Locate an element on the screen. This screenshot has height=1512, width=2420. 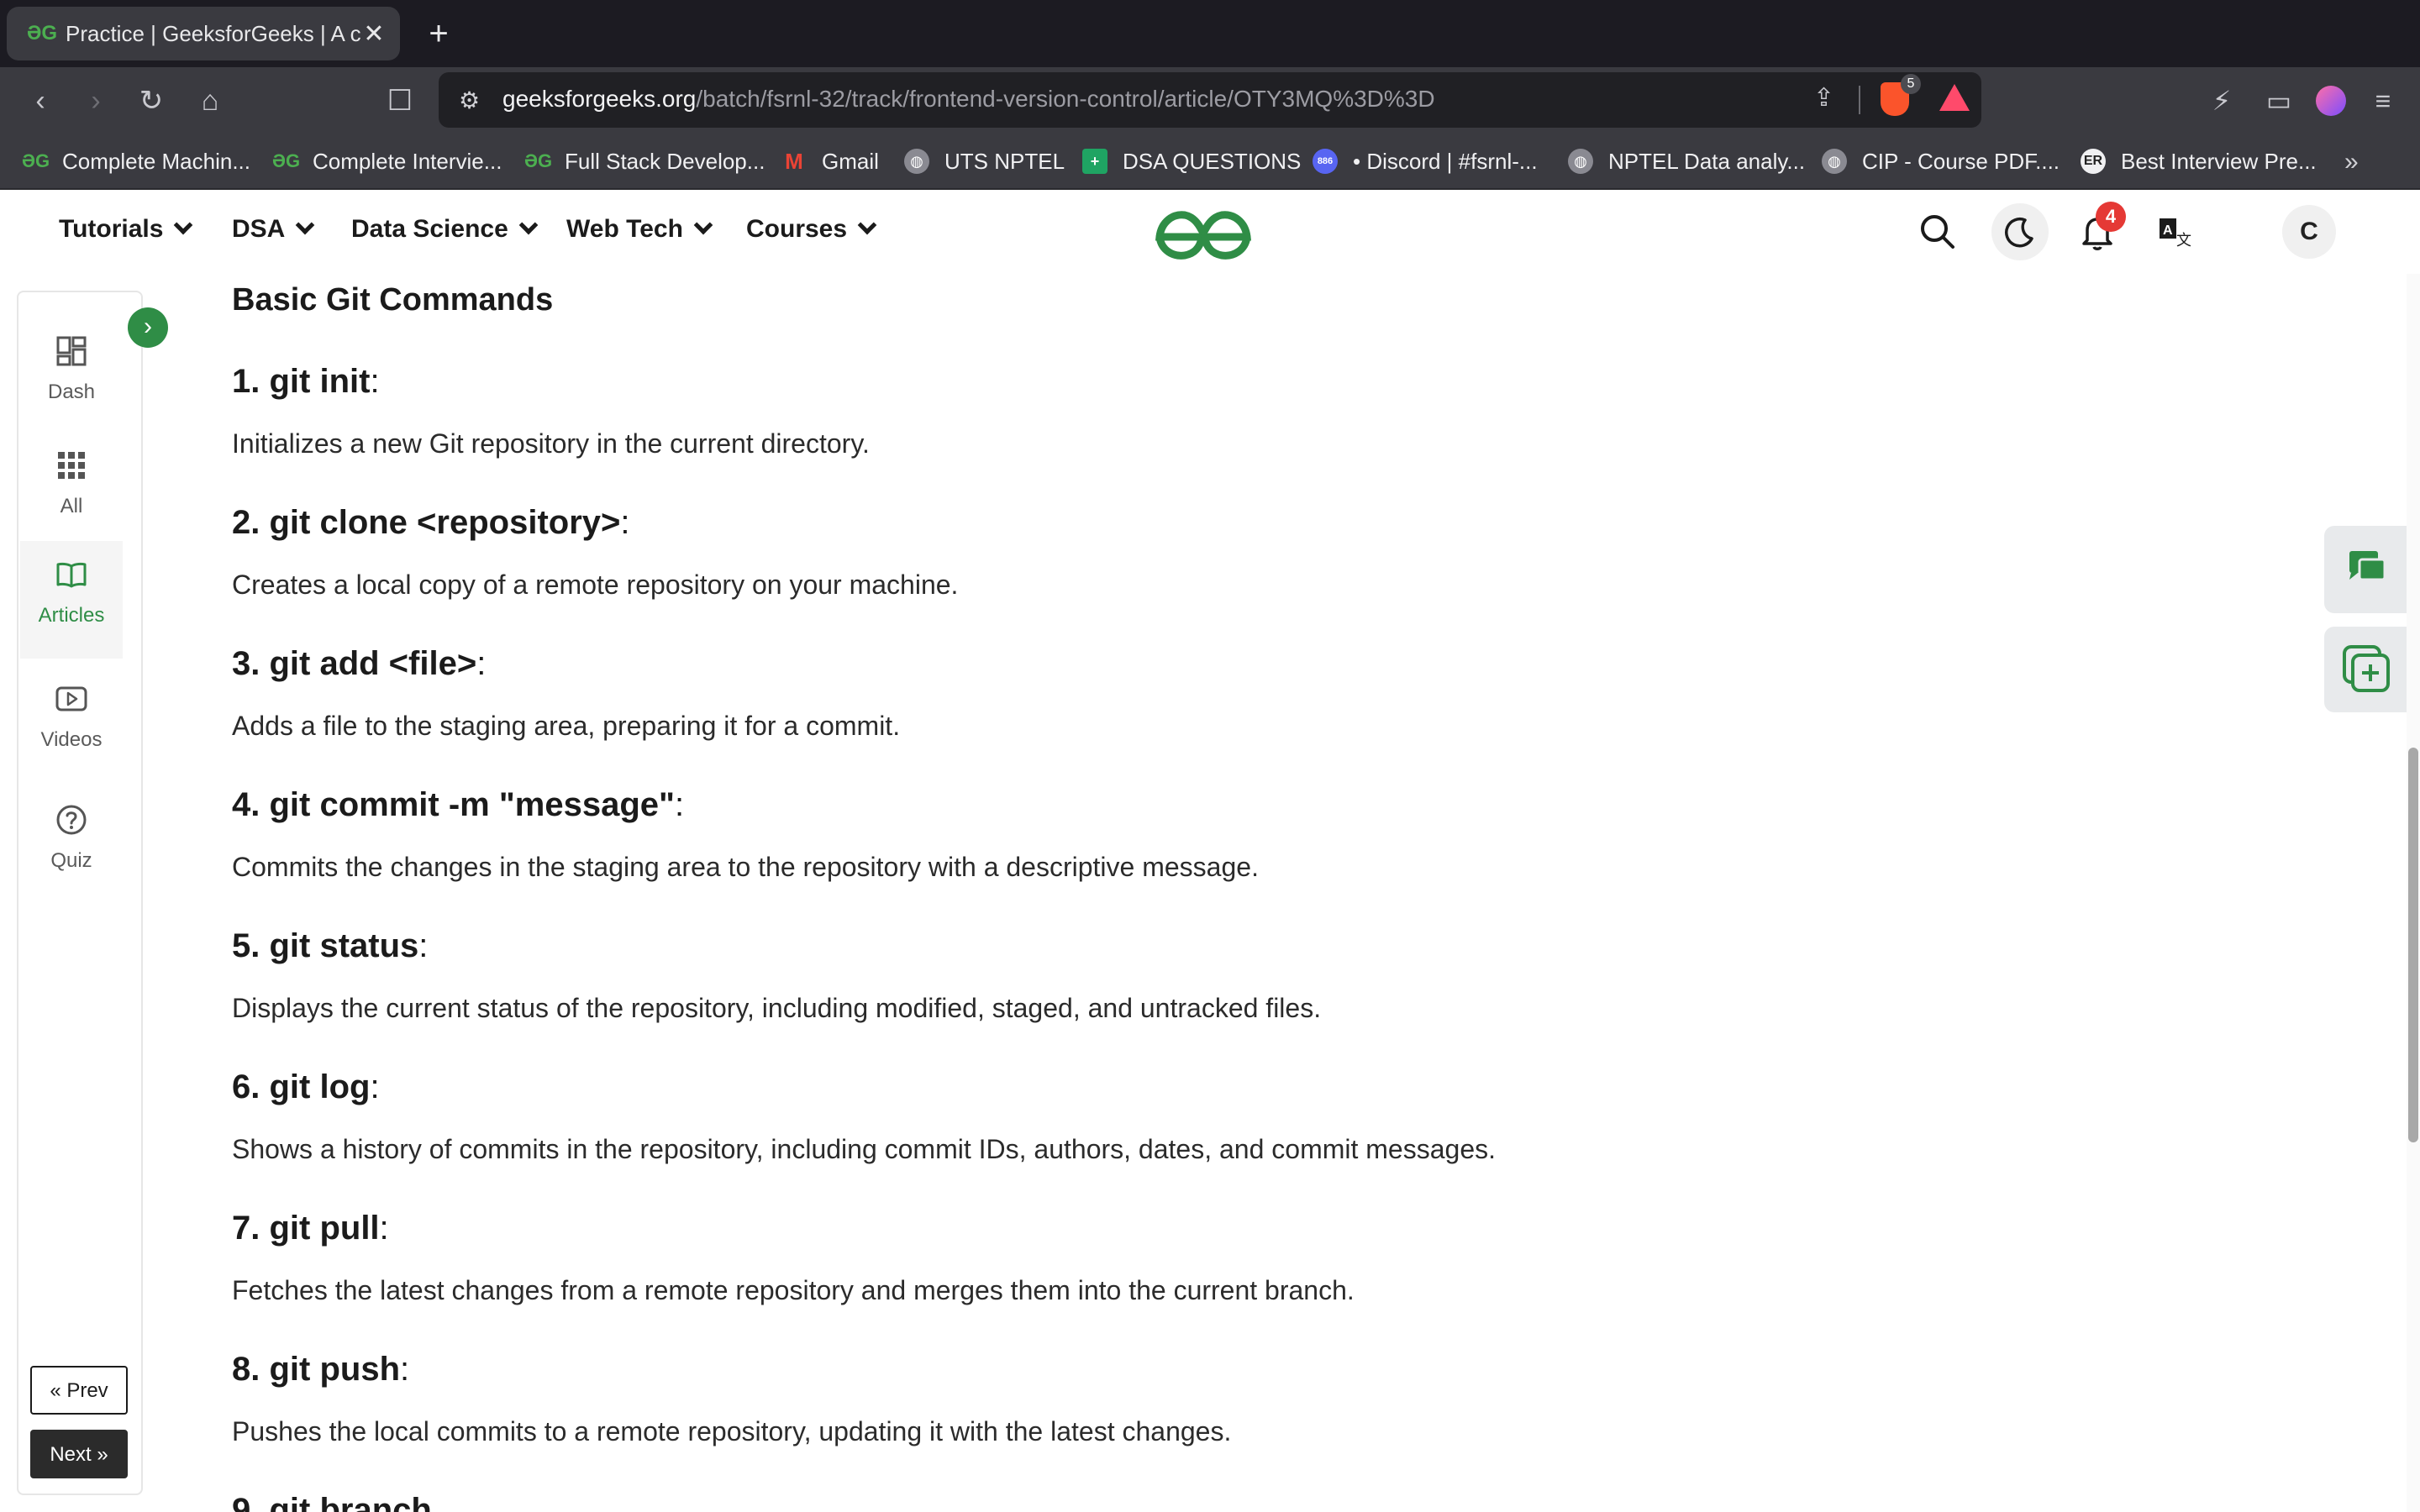
new-tab-button: + is located at coordinates (438, 33).